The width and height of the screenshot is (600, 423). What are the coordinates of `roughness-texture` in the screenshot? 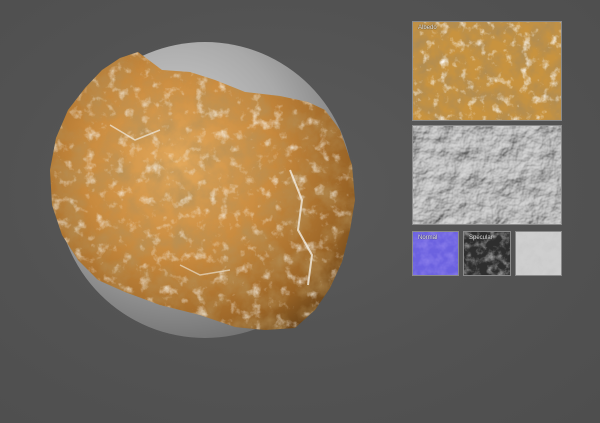 It's located at (538, 253).